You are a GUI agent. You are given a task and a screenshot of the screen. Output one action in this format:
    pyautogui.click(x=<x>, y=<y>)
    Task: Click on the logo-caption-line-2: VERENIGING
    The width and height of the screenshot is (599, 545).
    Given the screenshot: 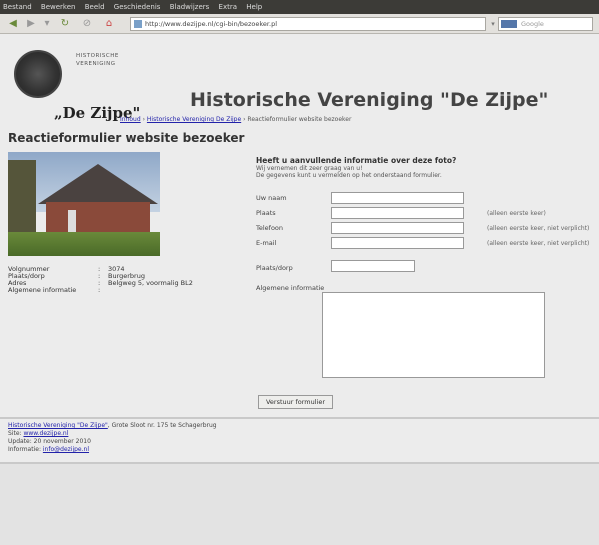 What is the action you would take?
    pyautogui.click(x=96, y=64)
    